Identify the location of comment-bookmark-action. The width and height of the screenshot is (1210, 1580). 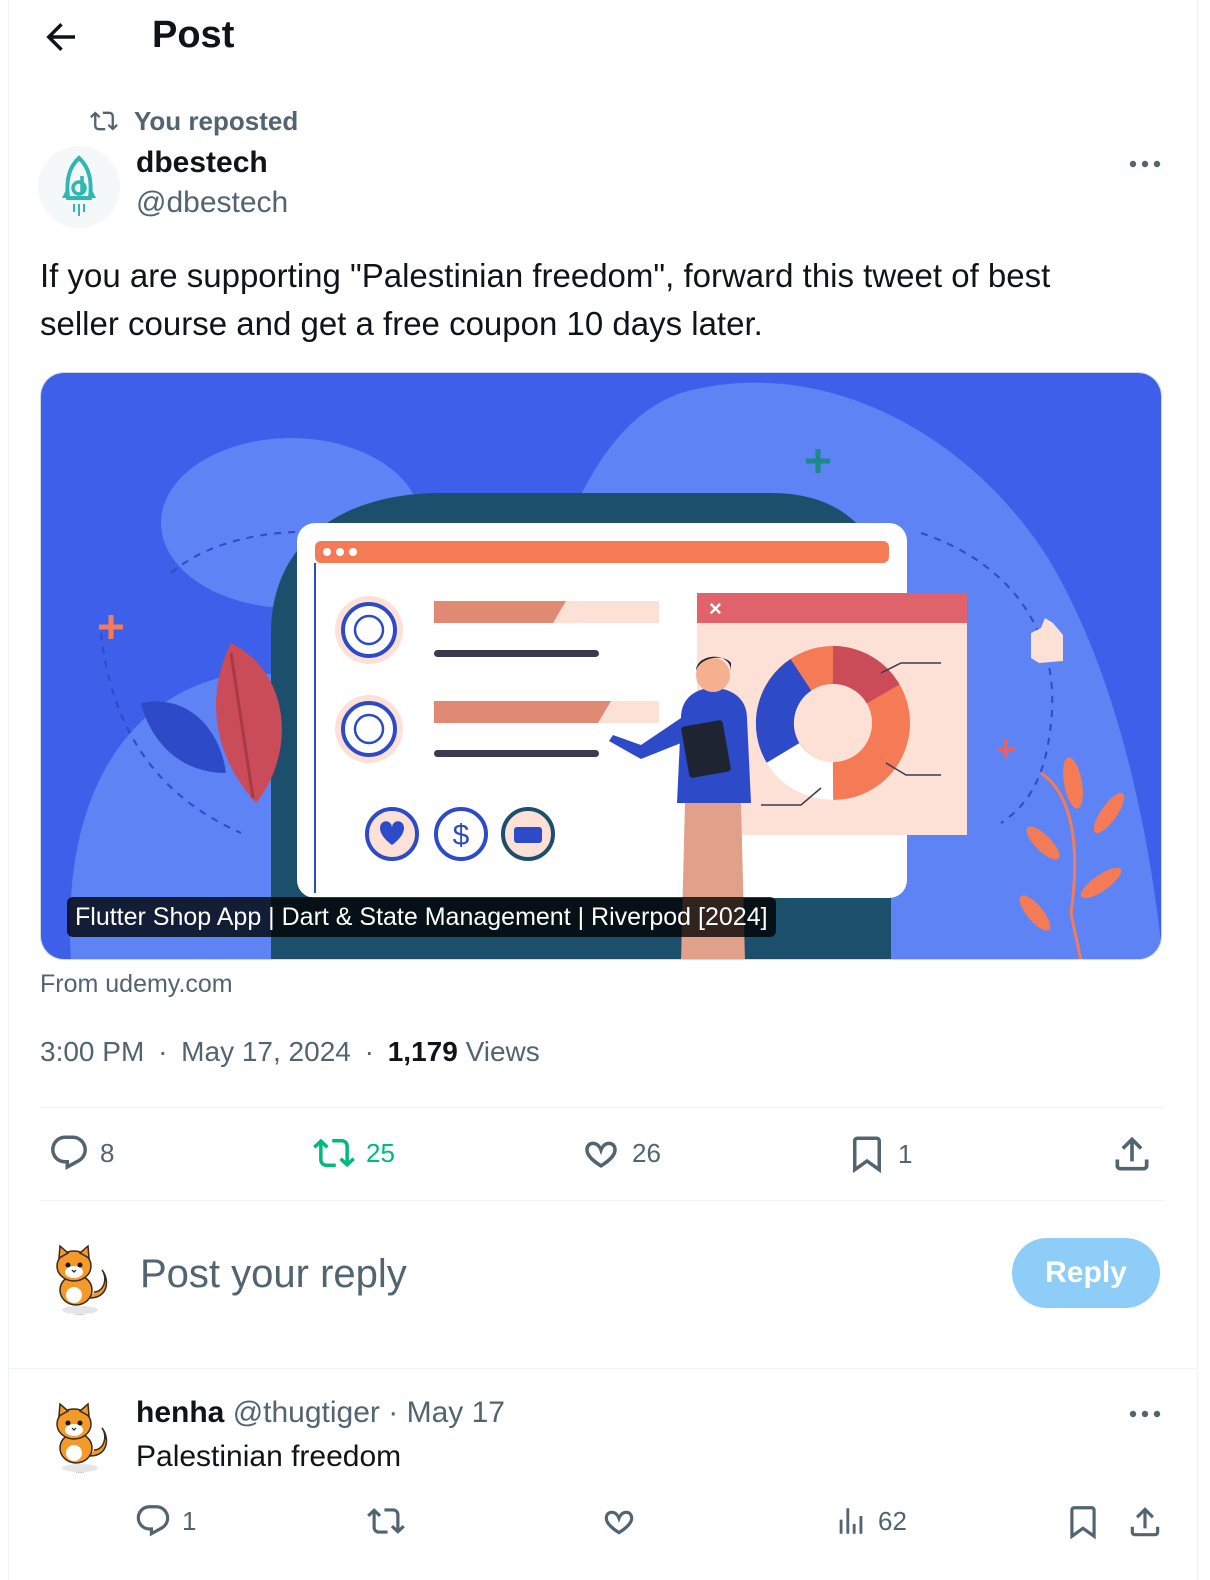
(1083, 1522).